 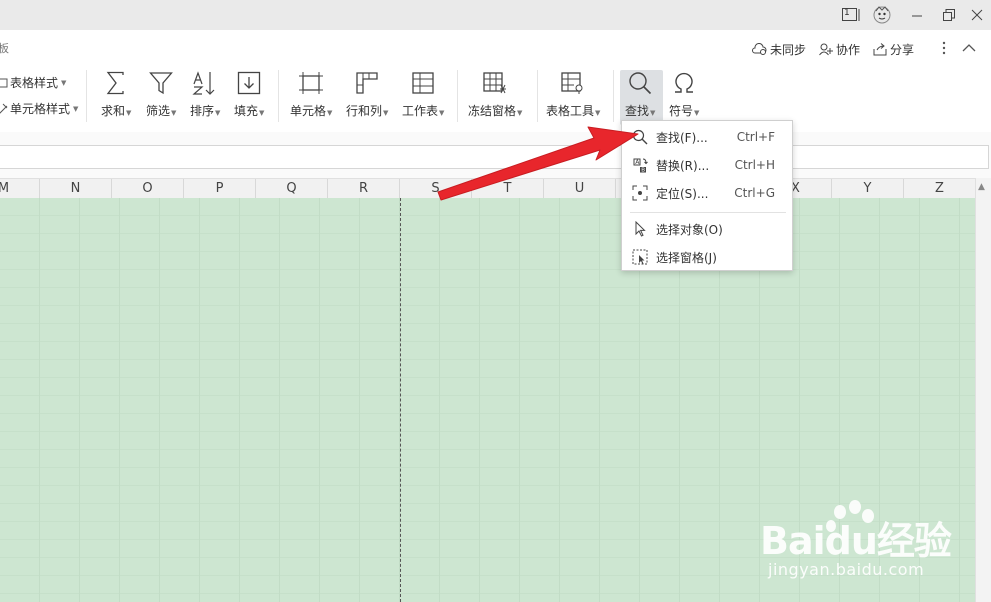 I want to click on menu-divider, so click(x=708, y=212).